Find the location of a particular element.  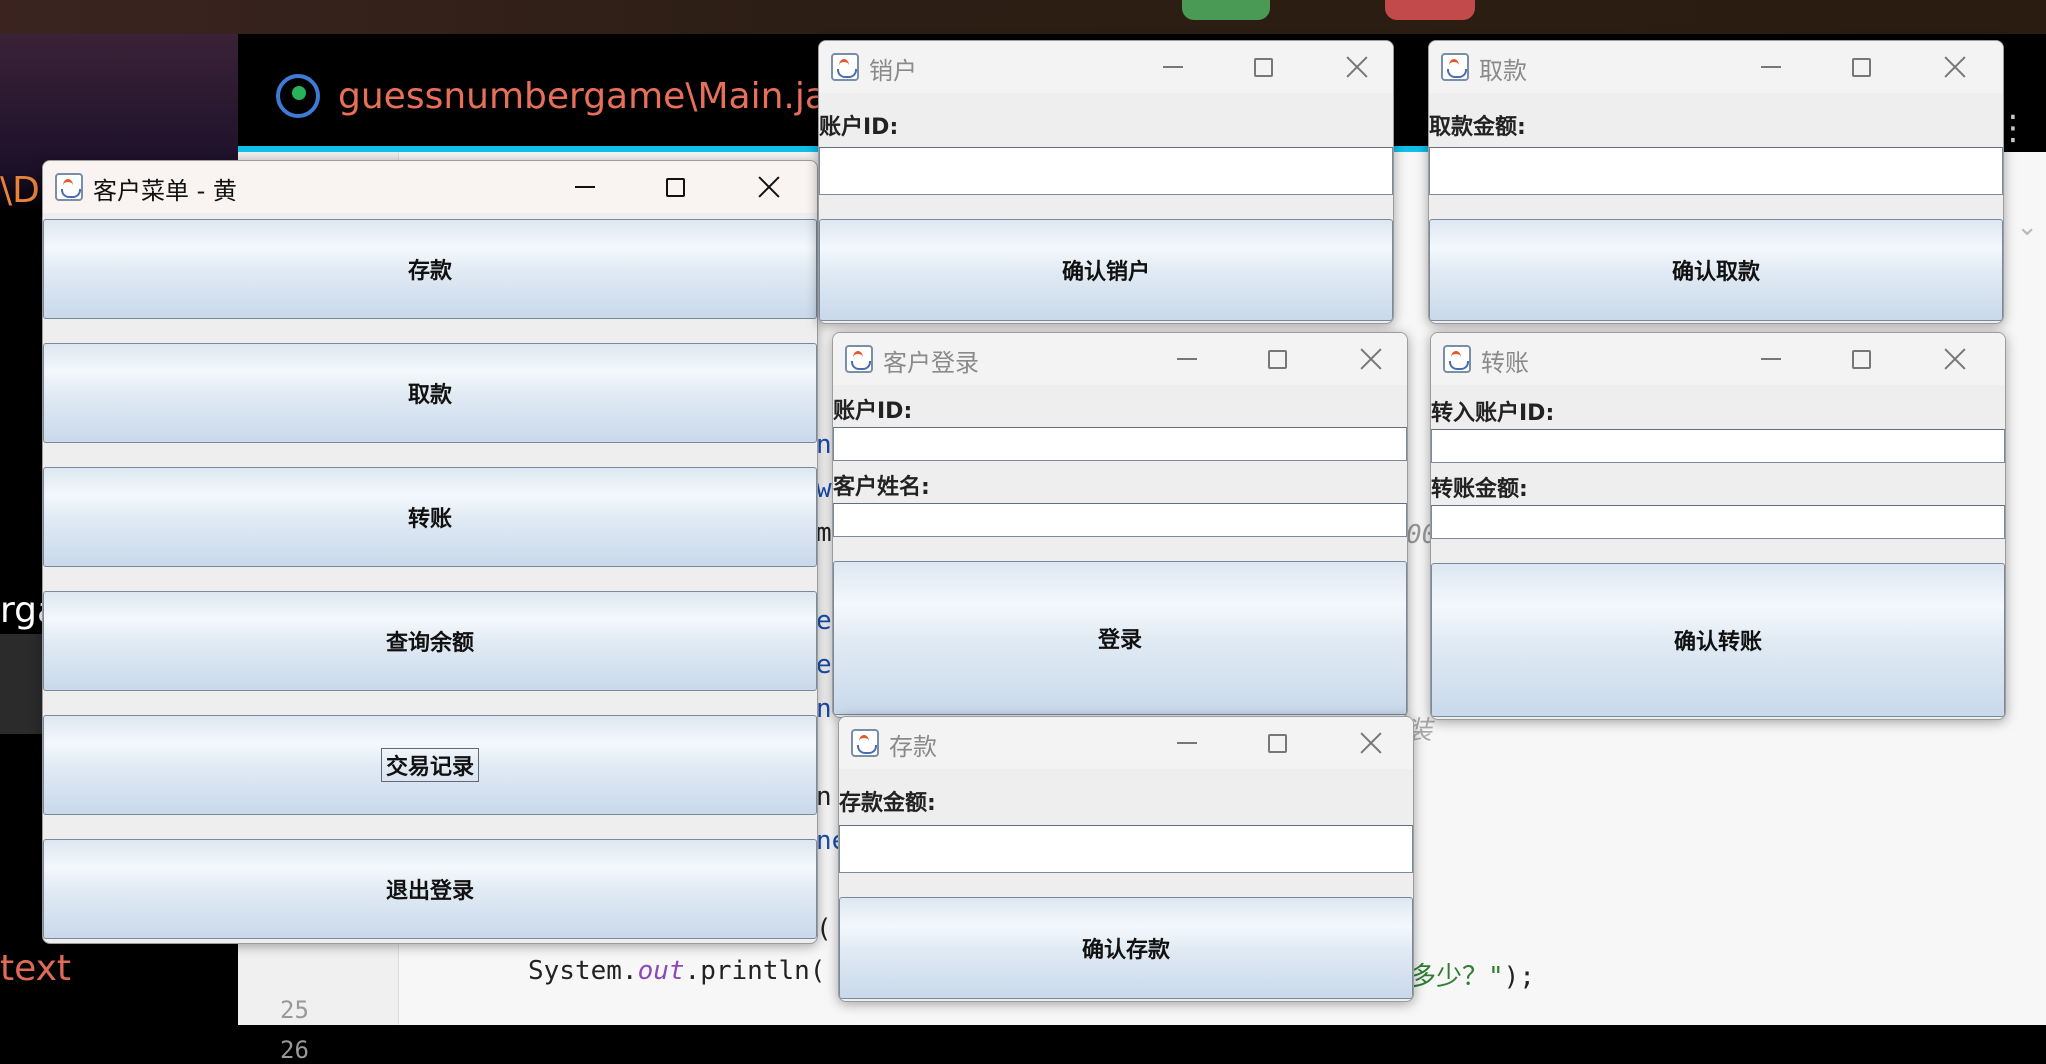

button-label: 登录 is located at coordinates (1119, 640).